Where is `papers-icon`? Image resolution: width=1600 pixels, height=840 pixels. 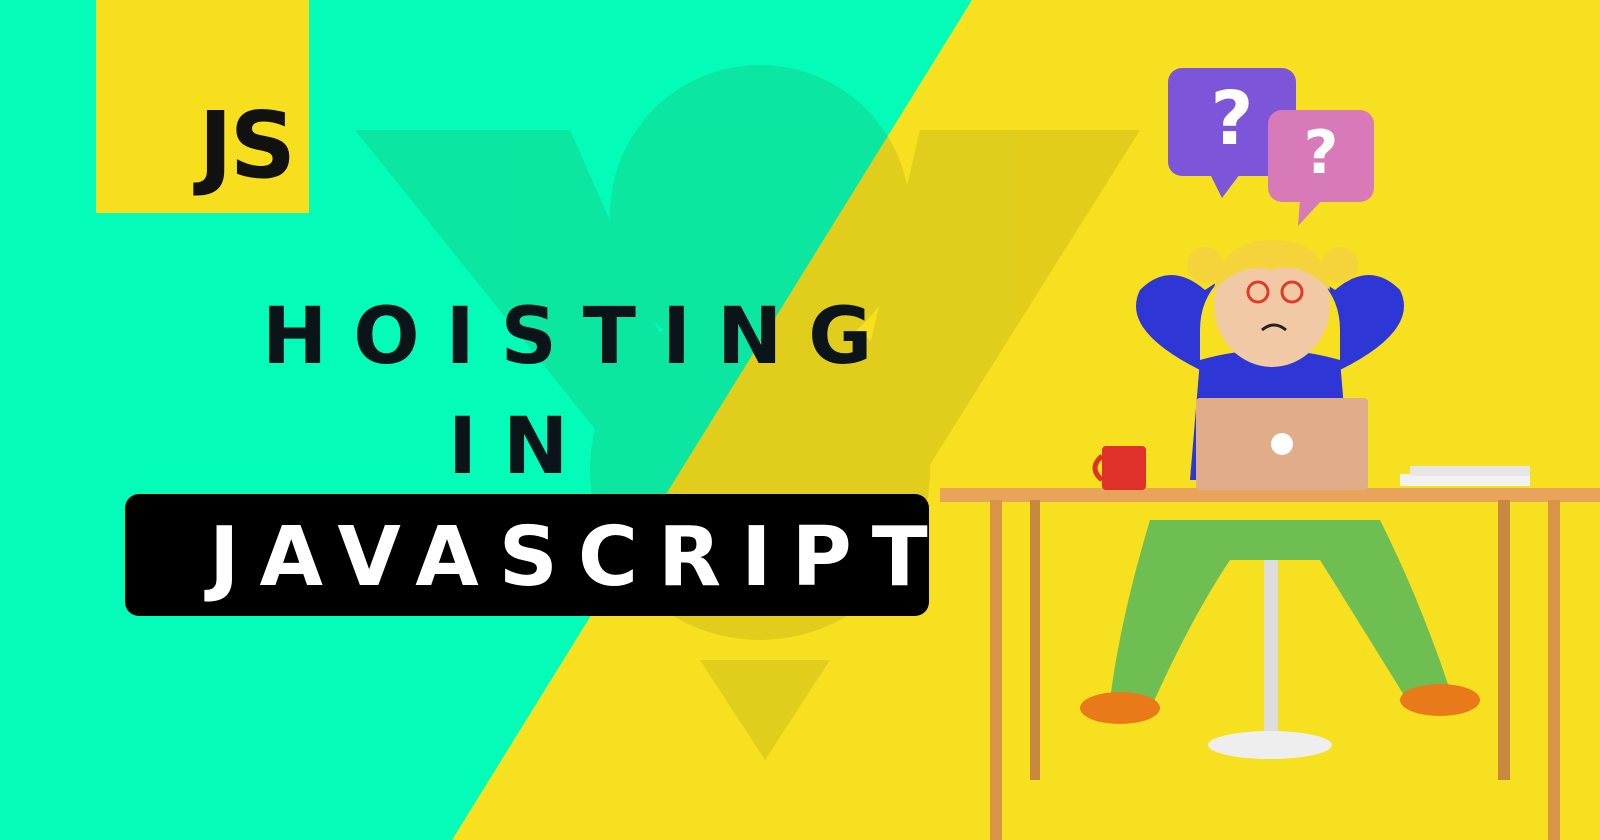 papers-icon is located at coordinates (1465, 476).